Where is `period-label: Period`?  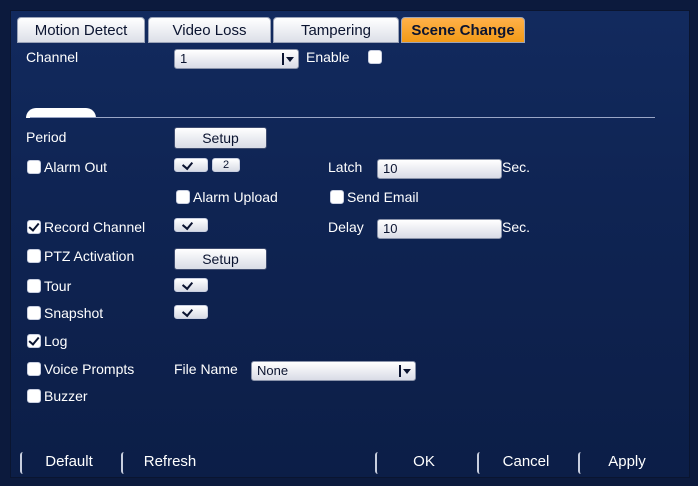
period-label: Period is located at coordinates (46, 137).